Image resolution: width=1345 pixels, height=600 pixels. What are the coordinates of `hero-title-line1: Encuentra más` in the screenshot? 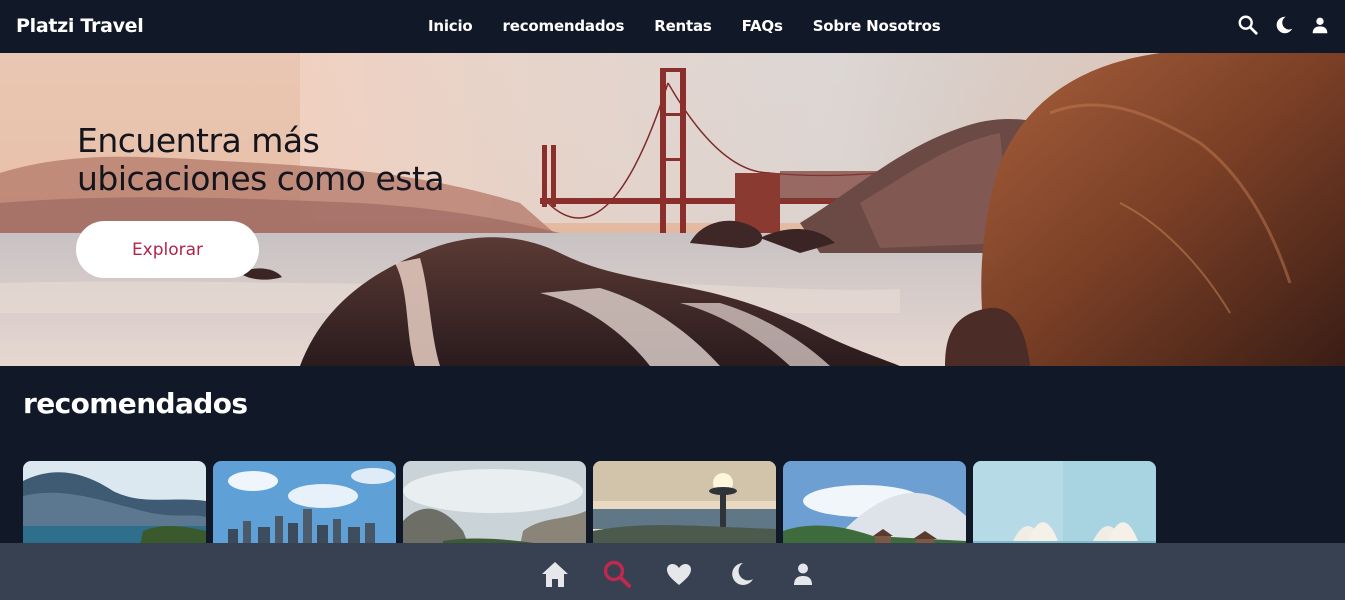 It's located at (198, 140).